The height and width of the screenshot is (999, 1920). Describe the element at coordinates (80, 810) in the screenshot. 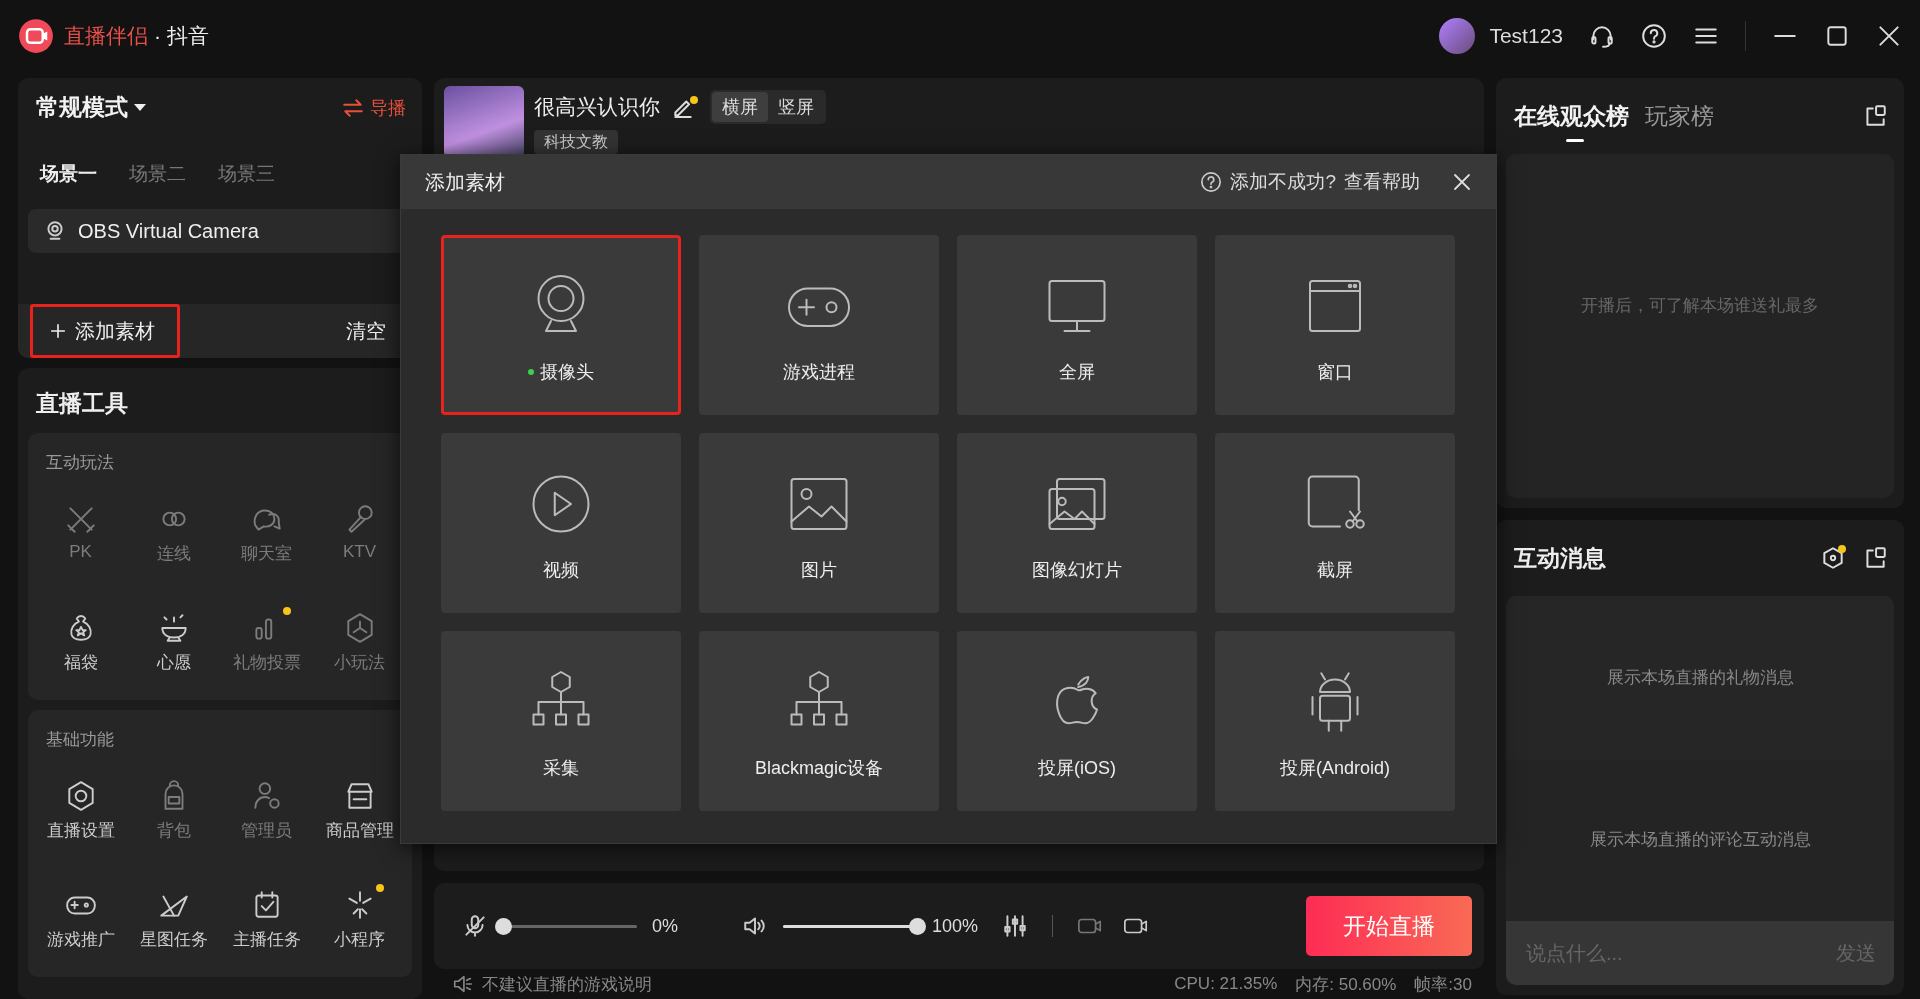

I see `tool-button: 直播设置` at that location.